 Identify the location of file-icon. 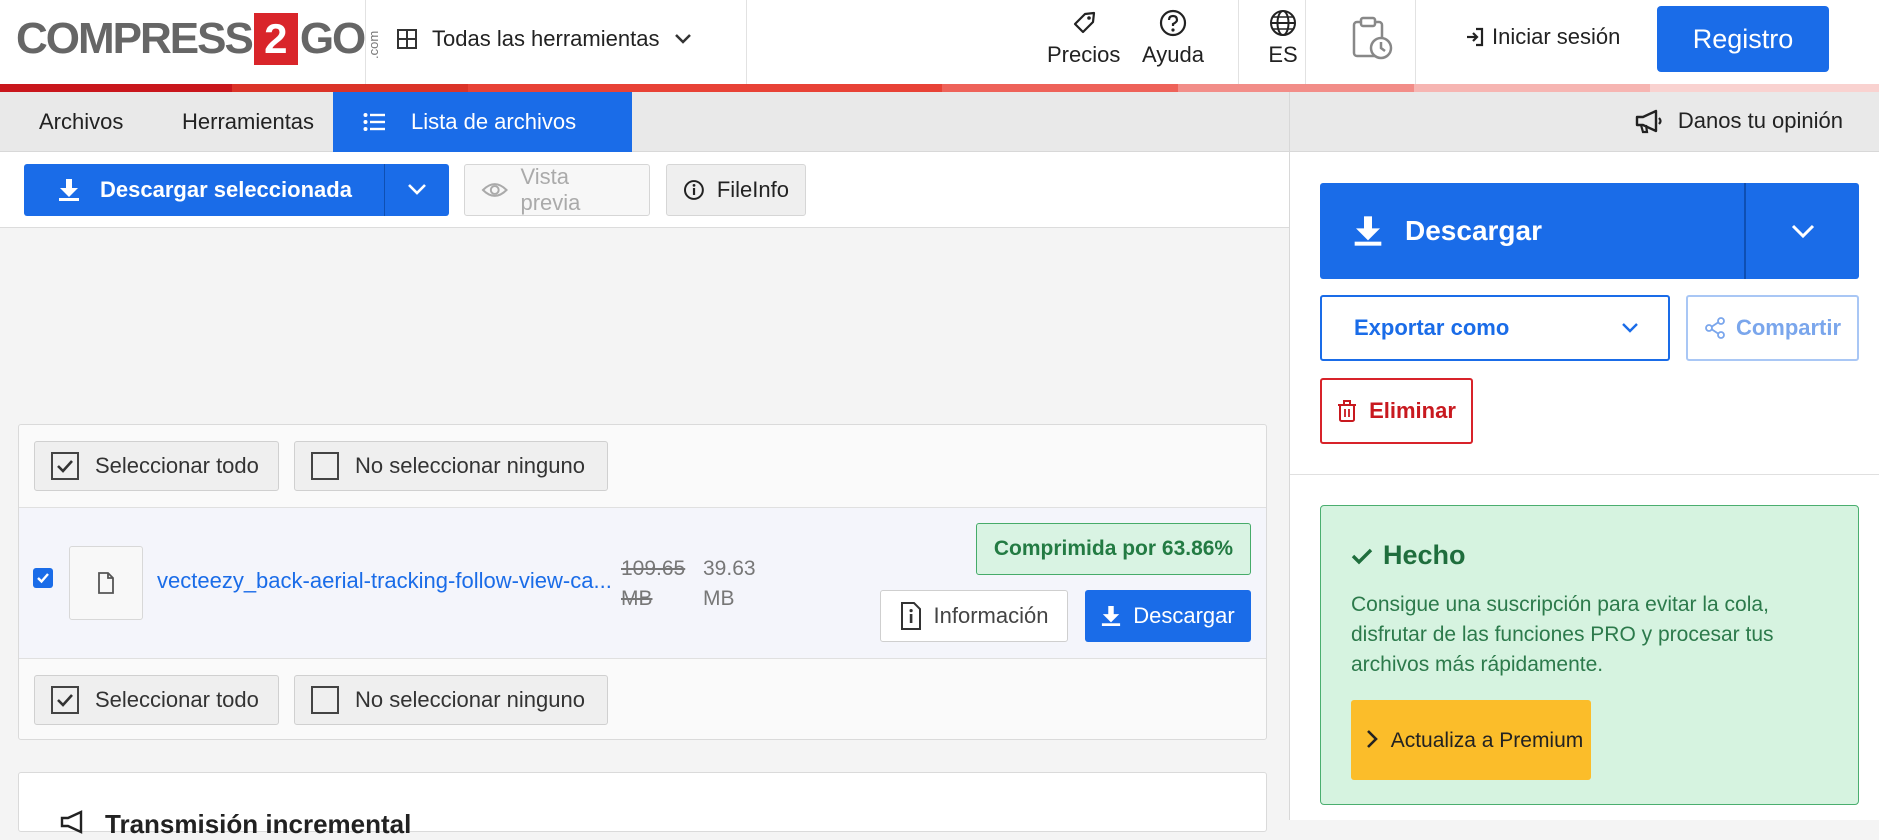
(106, 583).